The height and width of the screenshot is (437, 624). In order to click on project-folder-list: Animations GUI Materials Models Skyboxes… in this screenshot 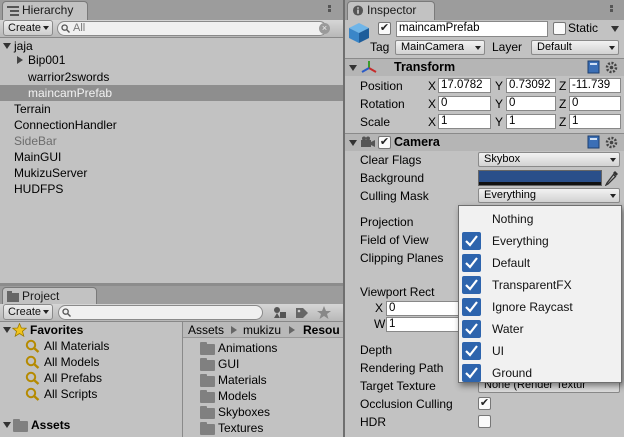, I will do `click(263, 388)`.